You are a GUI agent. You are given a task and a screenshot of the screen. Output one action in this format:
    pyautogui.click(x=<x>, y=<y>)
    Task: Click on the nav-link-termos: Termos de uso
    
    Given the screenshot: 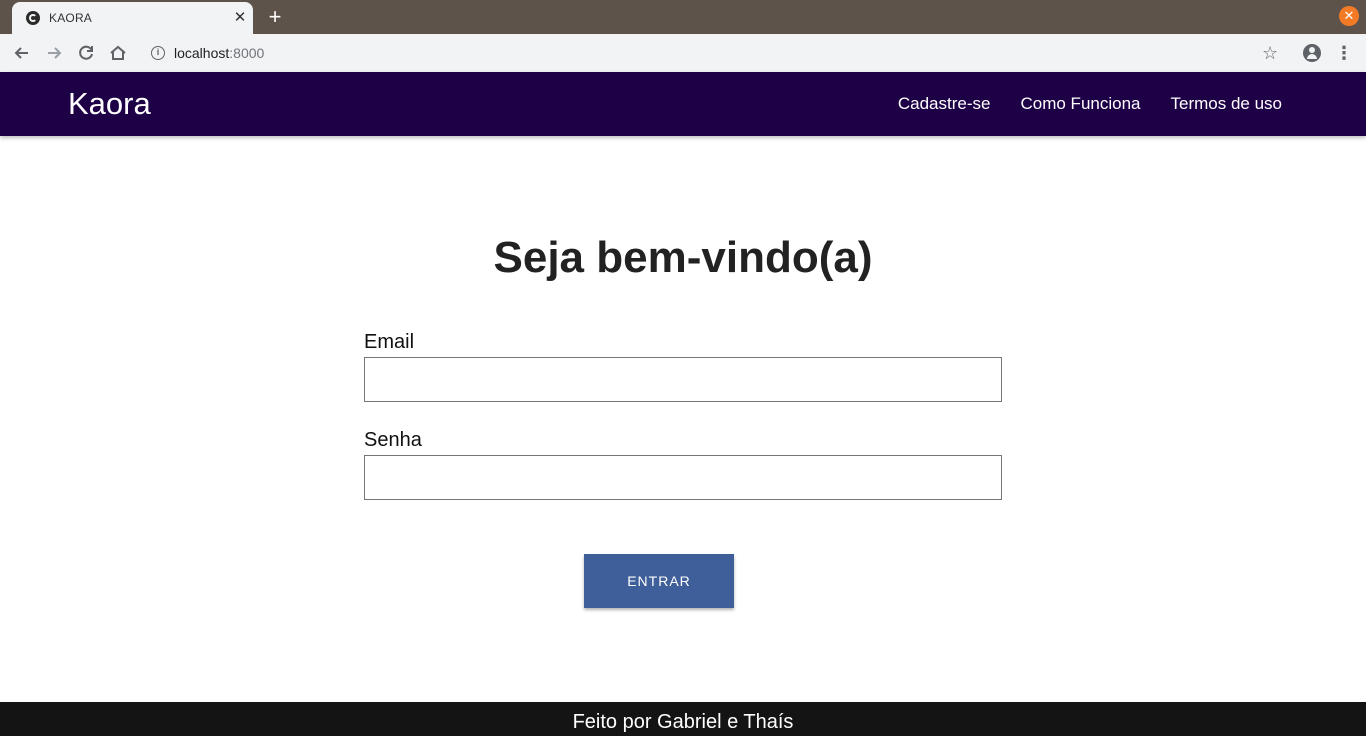 What is the action you would take?
    pyautogui.click(x=1227, y=104)
    